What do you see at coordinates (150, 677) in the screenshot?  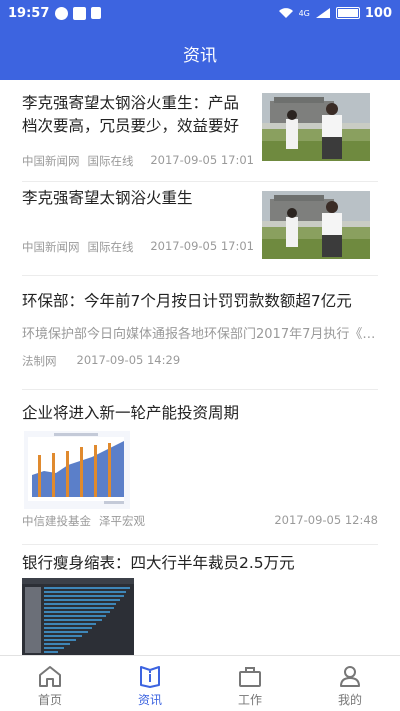 I see `news-book-icon` at bounding box center [150, 677].